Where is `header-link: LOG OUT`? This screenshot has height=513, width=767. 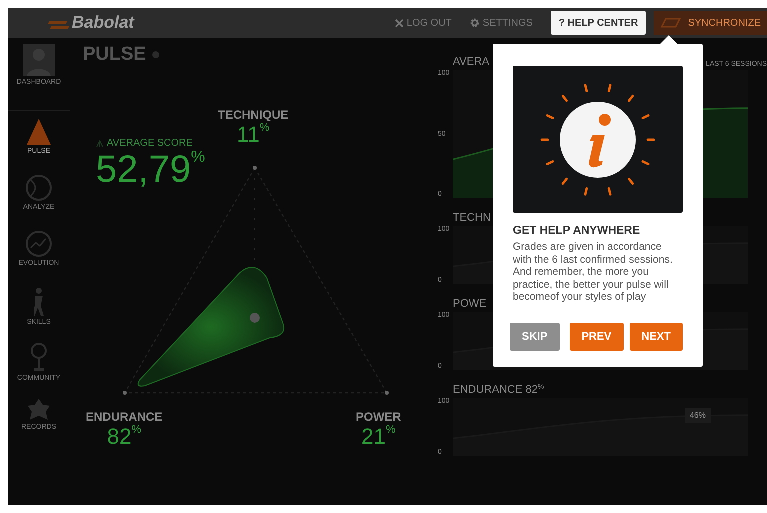
header-link: LOG OUT is located at coordinates (423, 23).